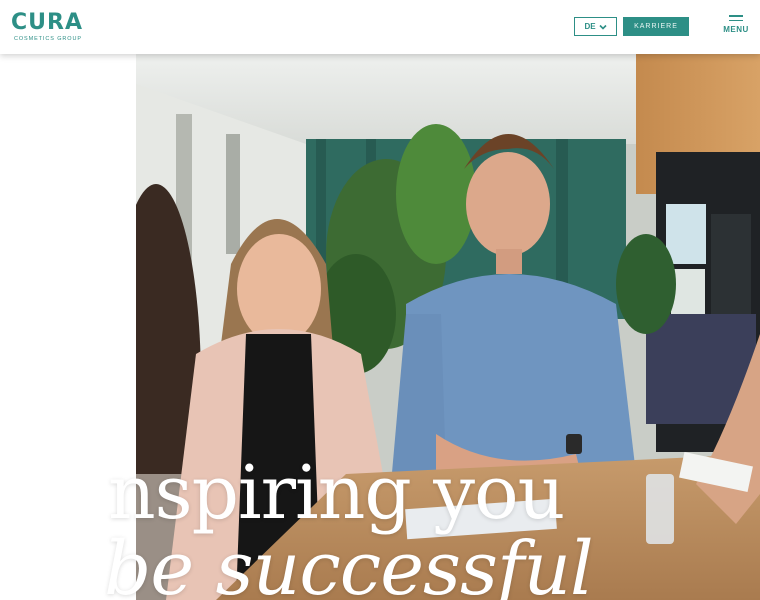 This screenshot has height=600, width=760. I want to click on logo-tagline: COSMETICS GROUP, so click(48, 39).